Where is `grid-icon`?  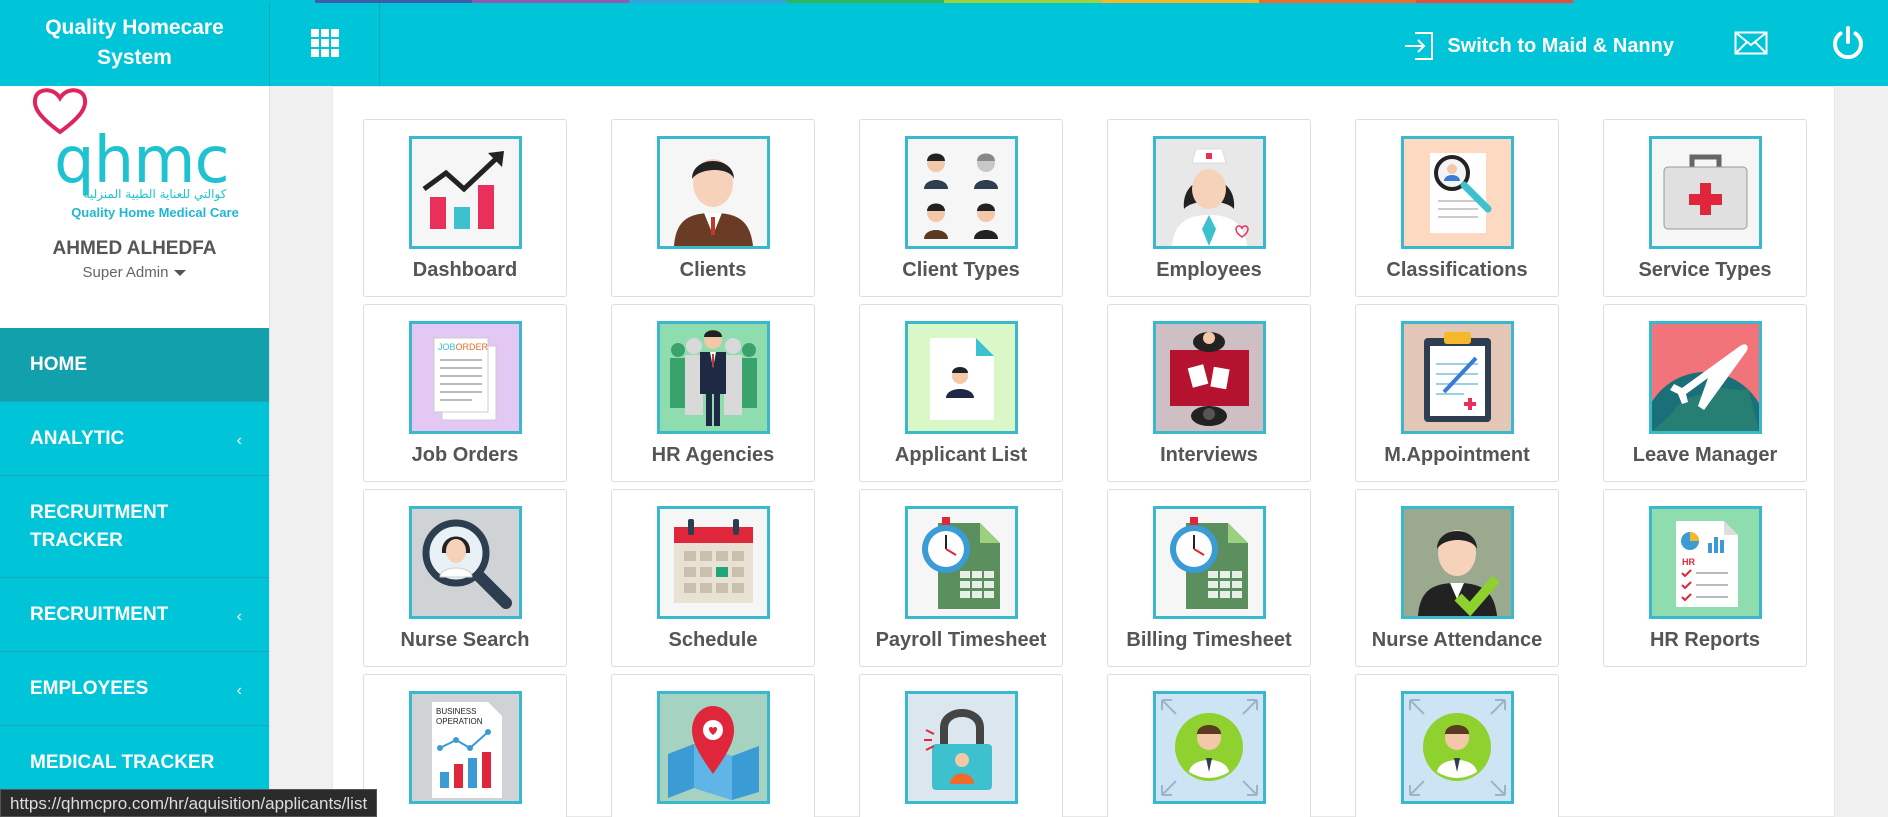
grid-icon is located at coordinates (324, 43).